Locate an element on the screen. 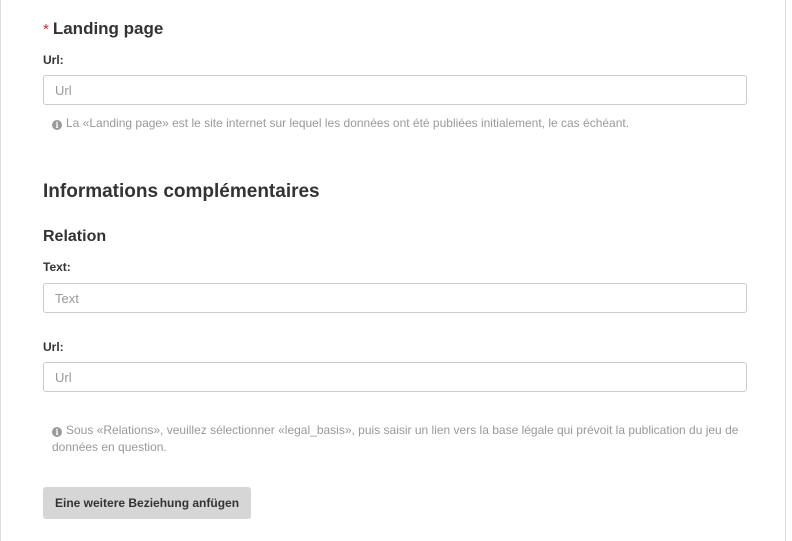 The height and width of the screenshot is (541, 792). relation-url-input is located at coordinates (395, 377).